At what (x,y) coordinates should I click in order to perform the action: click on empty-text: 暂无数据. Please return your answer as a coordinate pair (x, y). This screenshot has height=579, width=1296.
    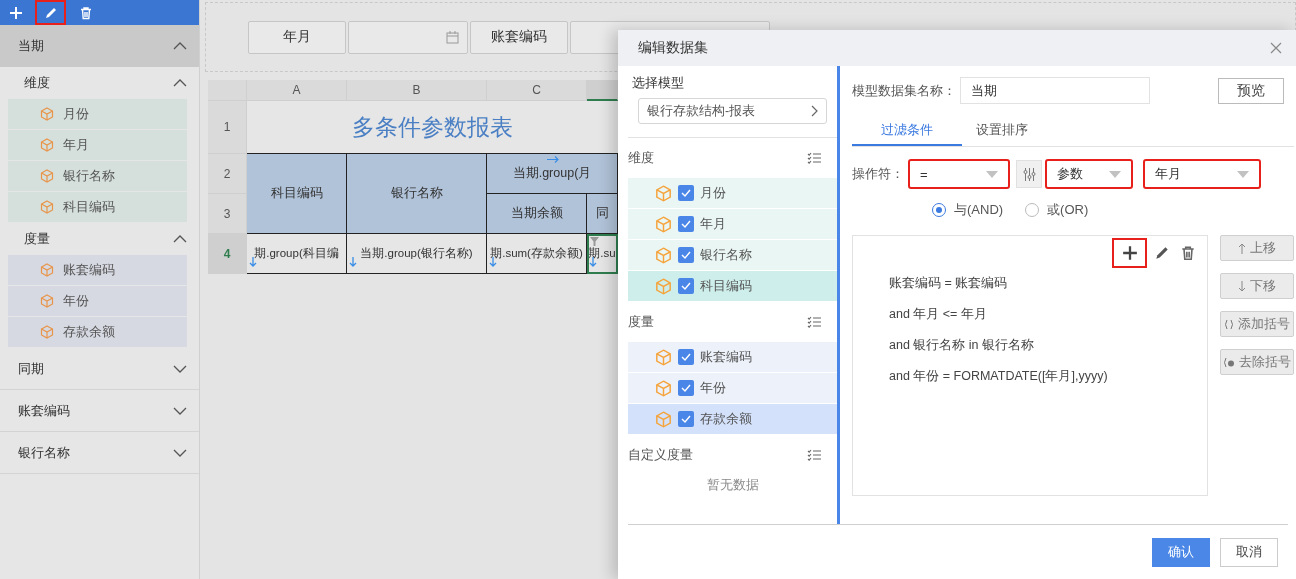
    Looking at the image, I should click on (732, 485).